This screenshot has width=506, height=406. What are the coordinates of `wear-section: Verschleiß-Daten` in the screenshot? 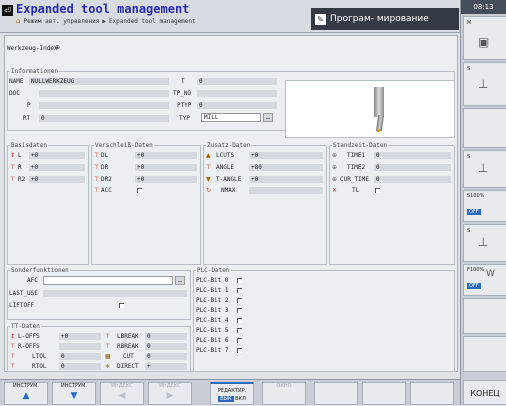 It's located at (146, 203).